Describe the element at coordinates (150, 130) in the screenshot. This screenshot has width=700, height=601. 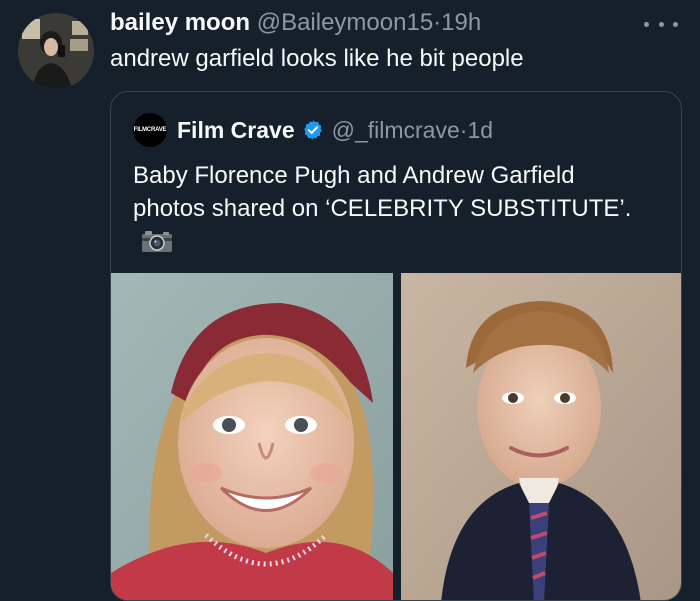
I see `quoted-avatar: FILMCRAVE` at that location.